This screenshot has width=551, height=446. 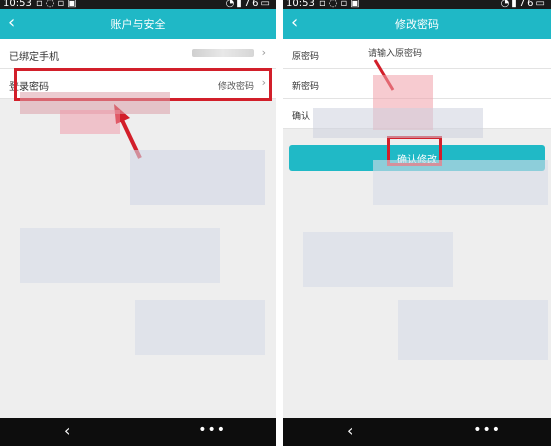 I want to click on masked-phone-number, so click(x=223, y=53).